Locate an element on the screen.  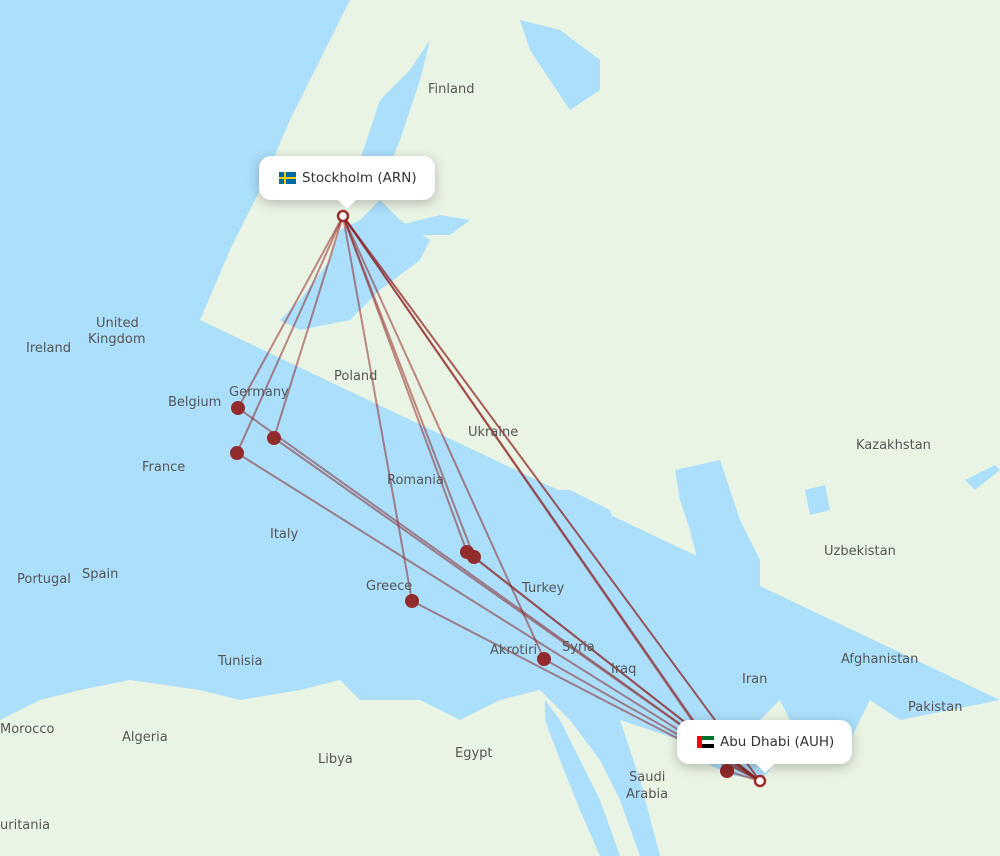
destination-popup: Abu Dhabi (AUH) is located at coordinates (765, 746).